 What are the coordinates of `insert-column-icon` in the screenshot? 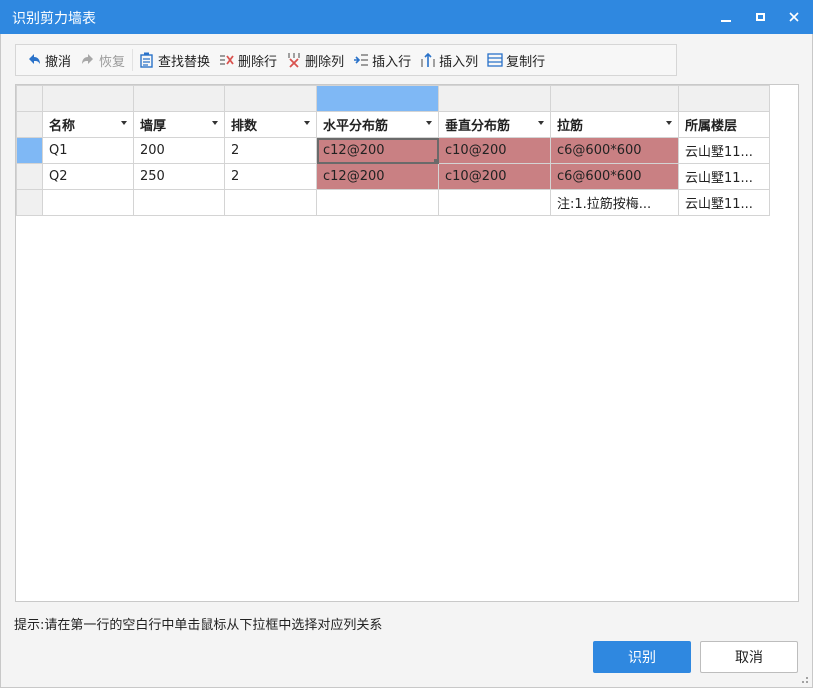 It's located at (428, 59).